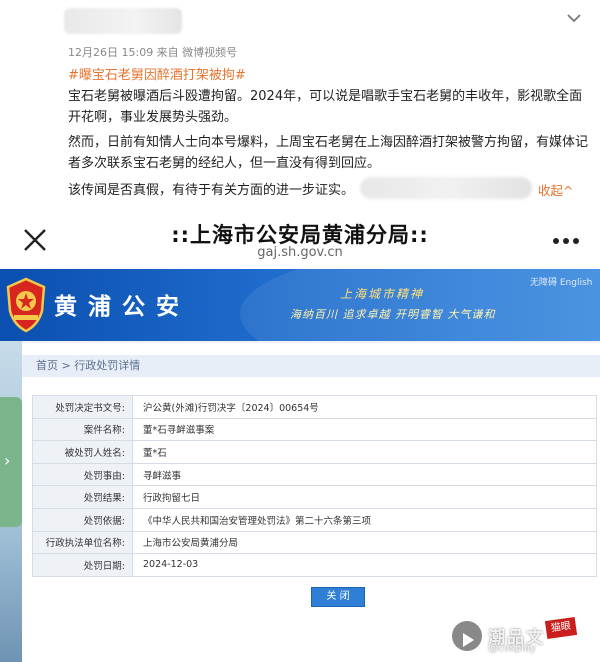 Image resolution: width=600 pixels, height=662 pixels. Describe the element at coordinates (364, 452) in the screenshot. I see `row-value: 董*石` at that location.